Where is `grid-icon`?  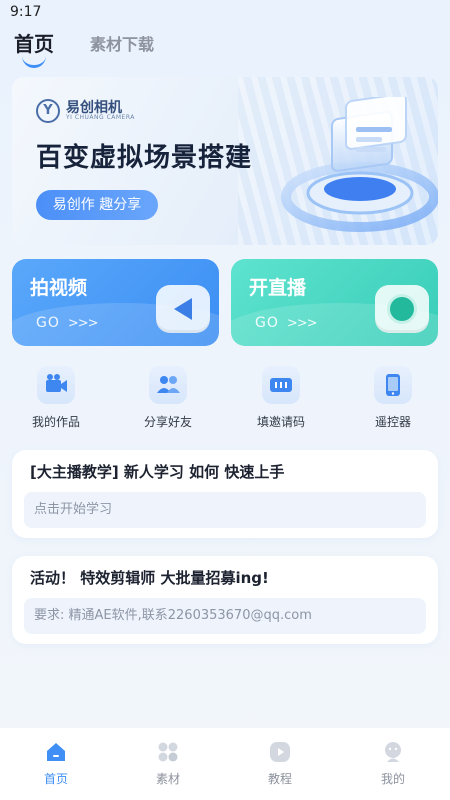
grid-icon is located at coordinates (168, 752).